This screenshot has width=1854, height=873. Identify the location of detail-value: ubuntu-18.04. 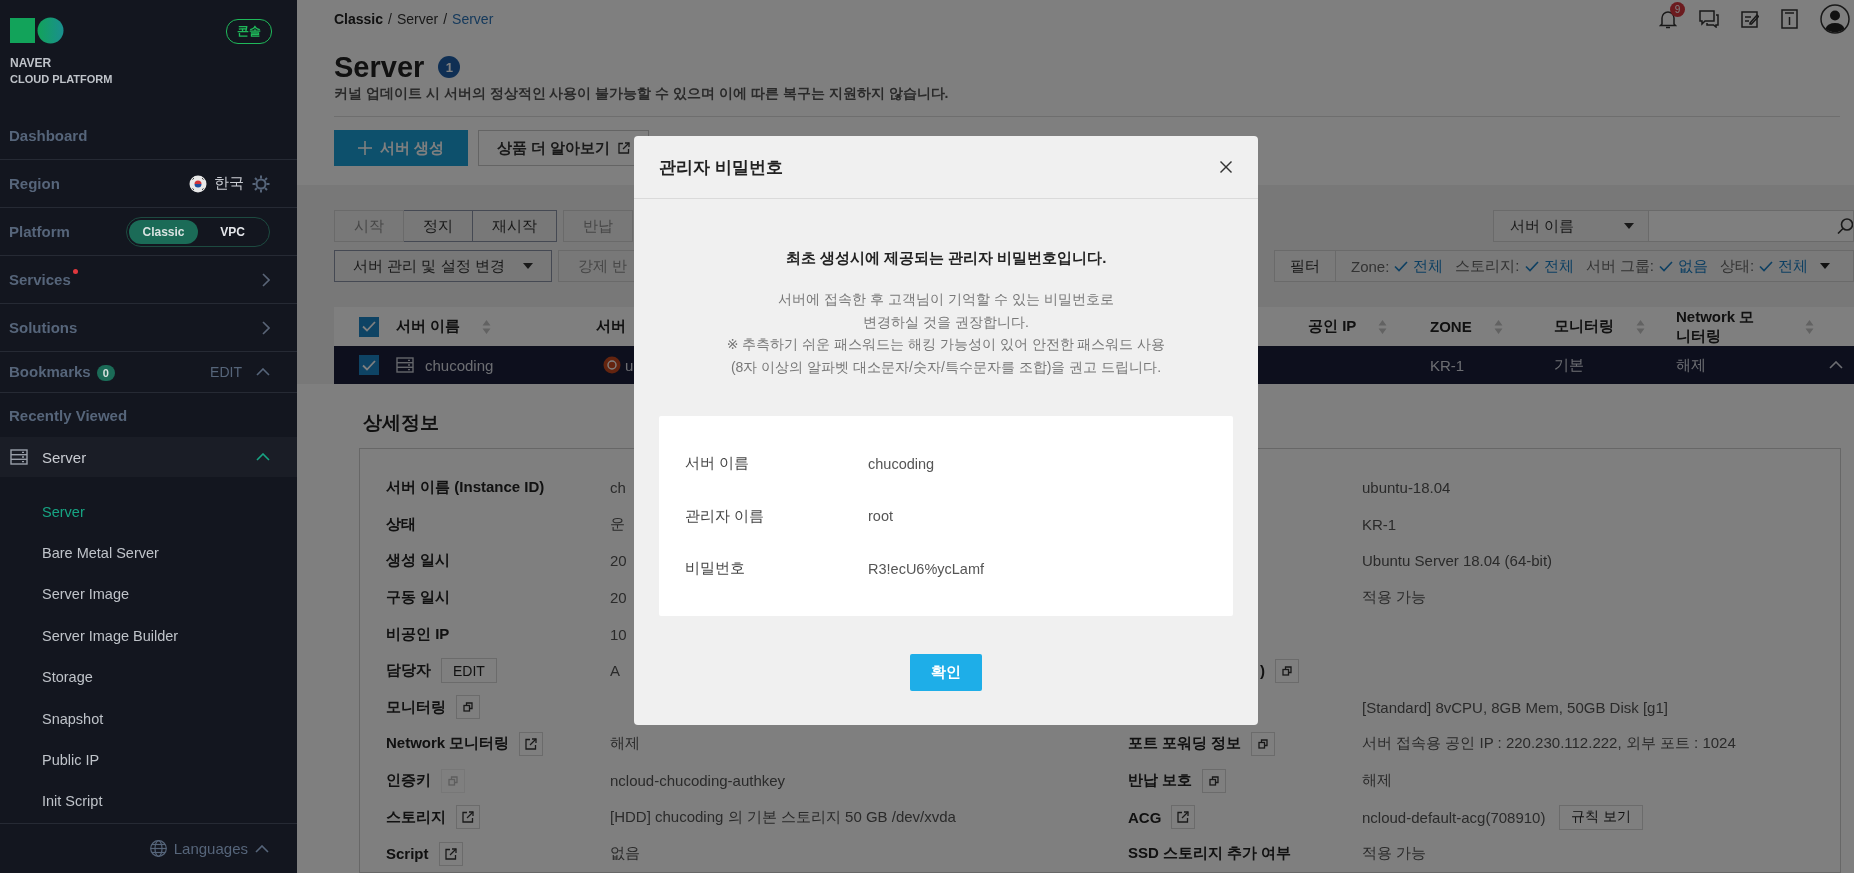
(1406, 488).